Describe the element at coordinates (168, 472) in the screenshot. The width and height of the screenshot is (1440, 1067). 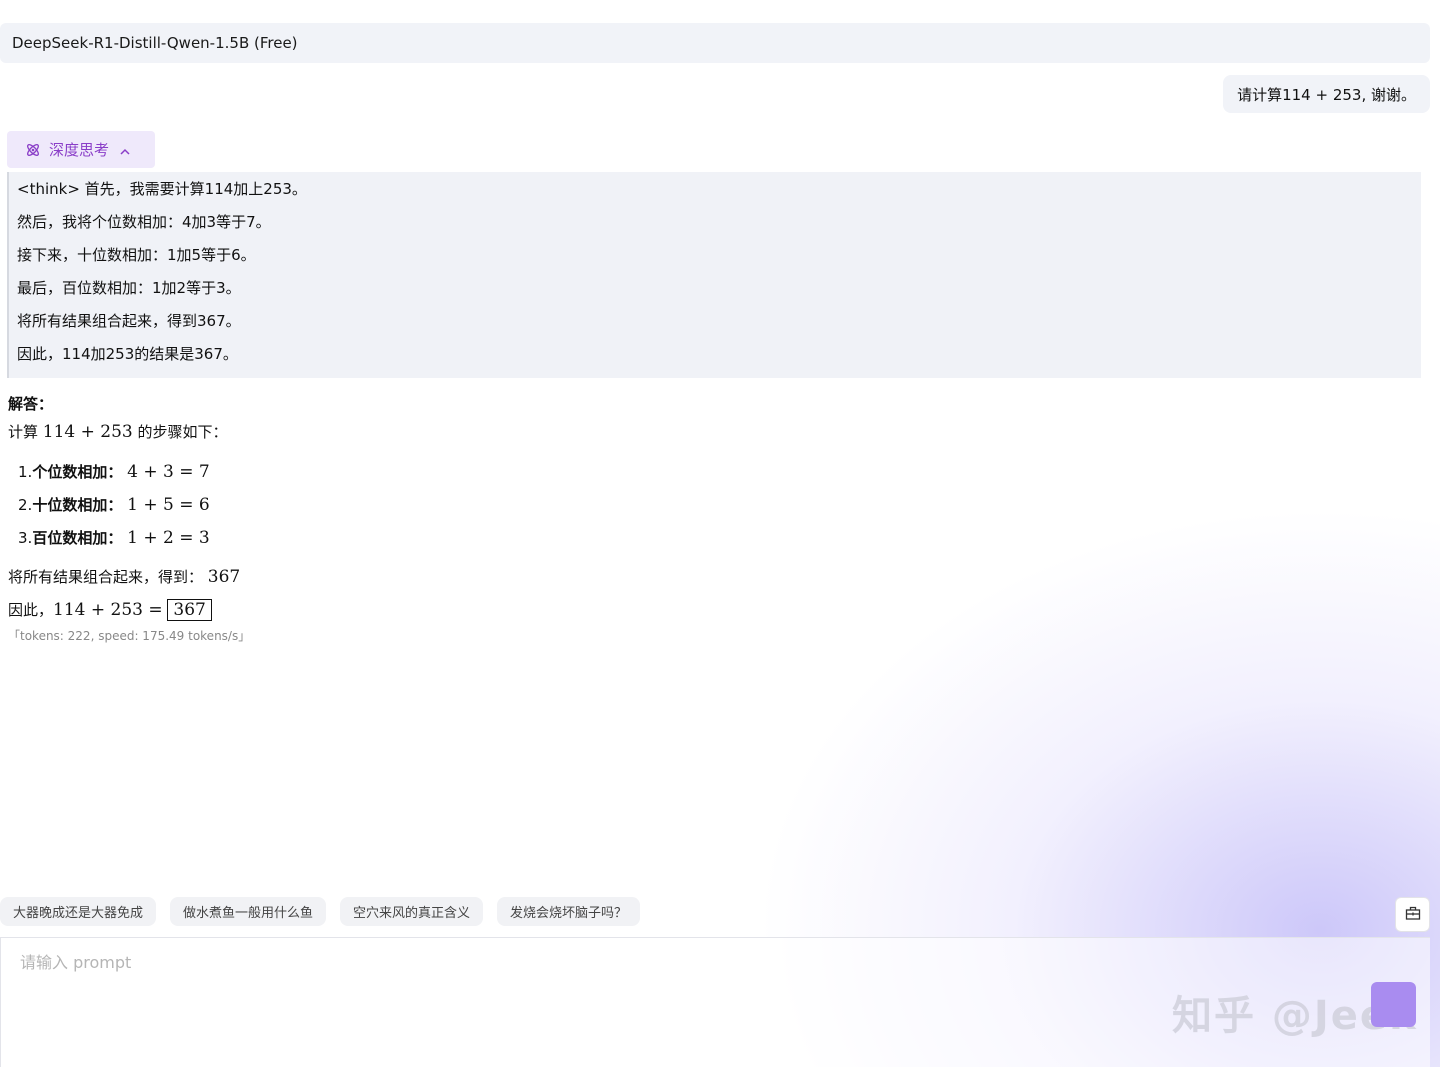
I see `step-math: 4 + 3 = 7` at that location.